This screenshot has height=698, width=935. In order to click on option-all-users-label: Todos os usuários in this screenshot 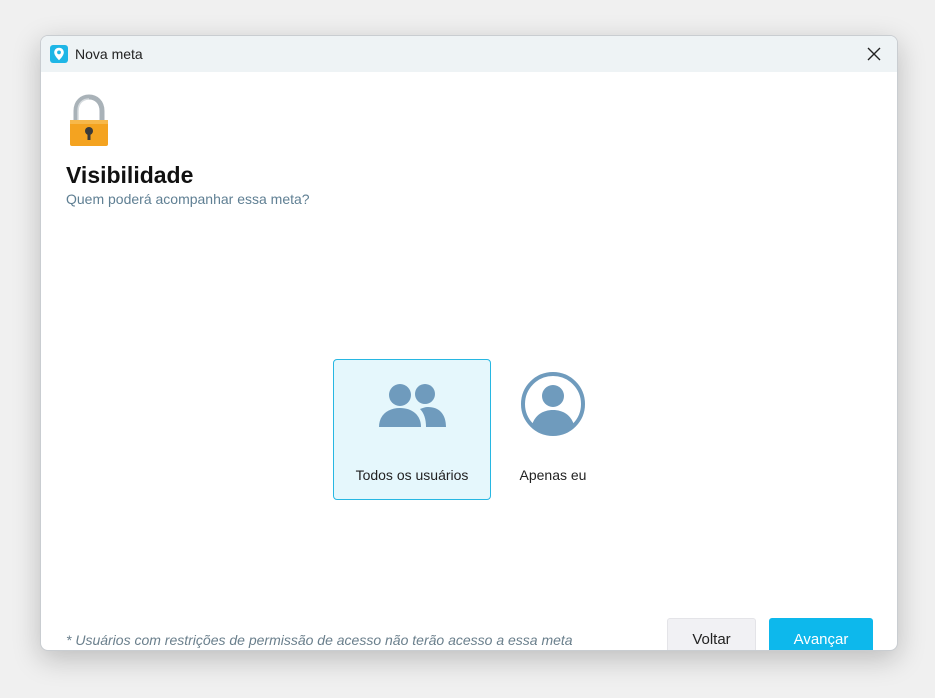, I will do `click(412, 475)`.